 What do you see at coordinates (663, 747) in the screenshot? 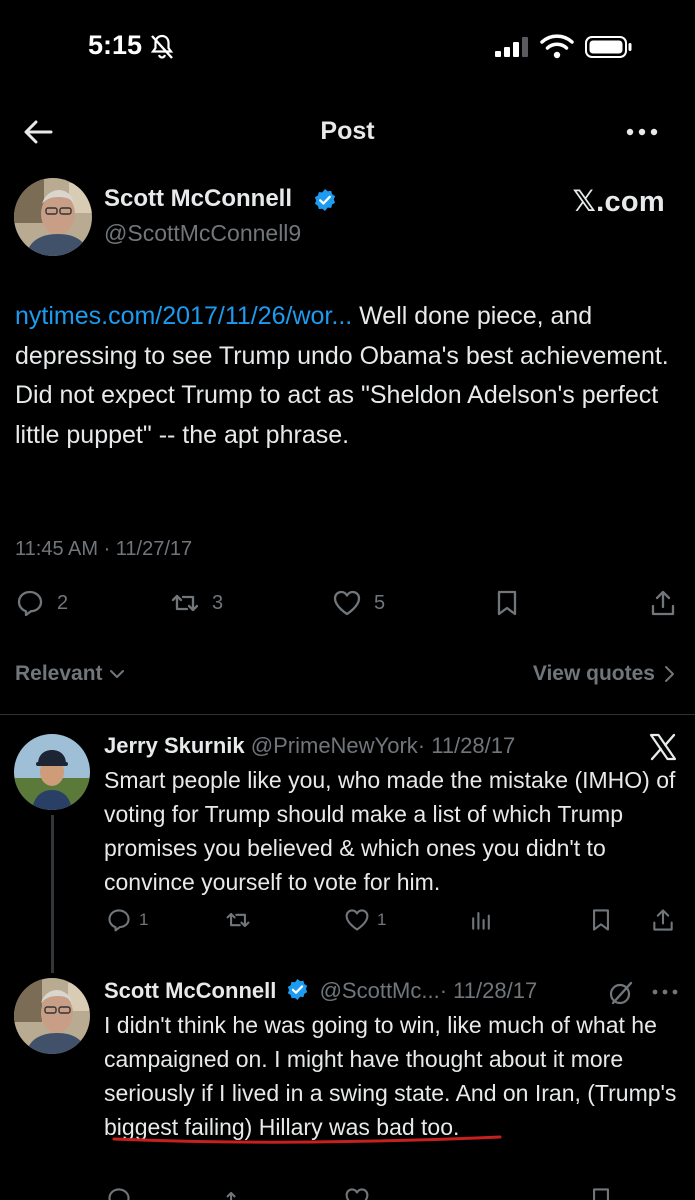
I see `x-logo-icon` at bounding box center [663, 747].